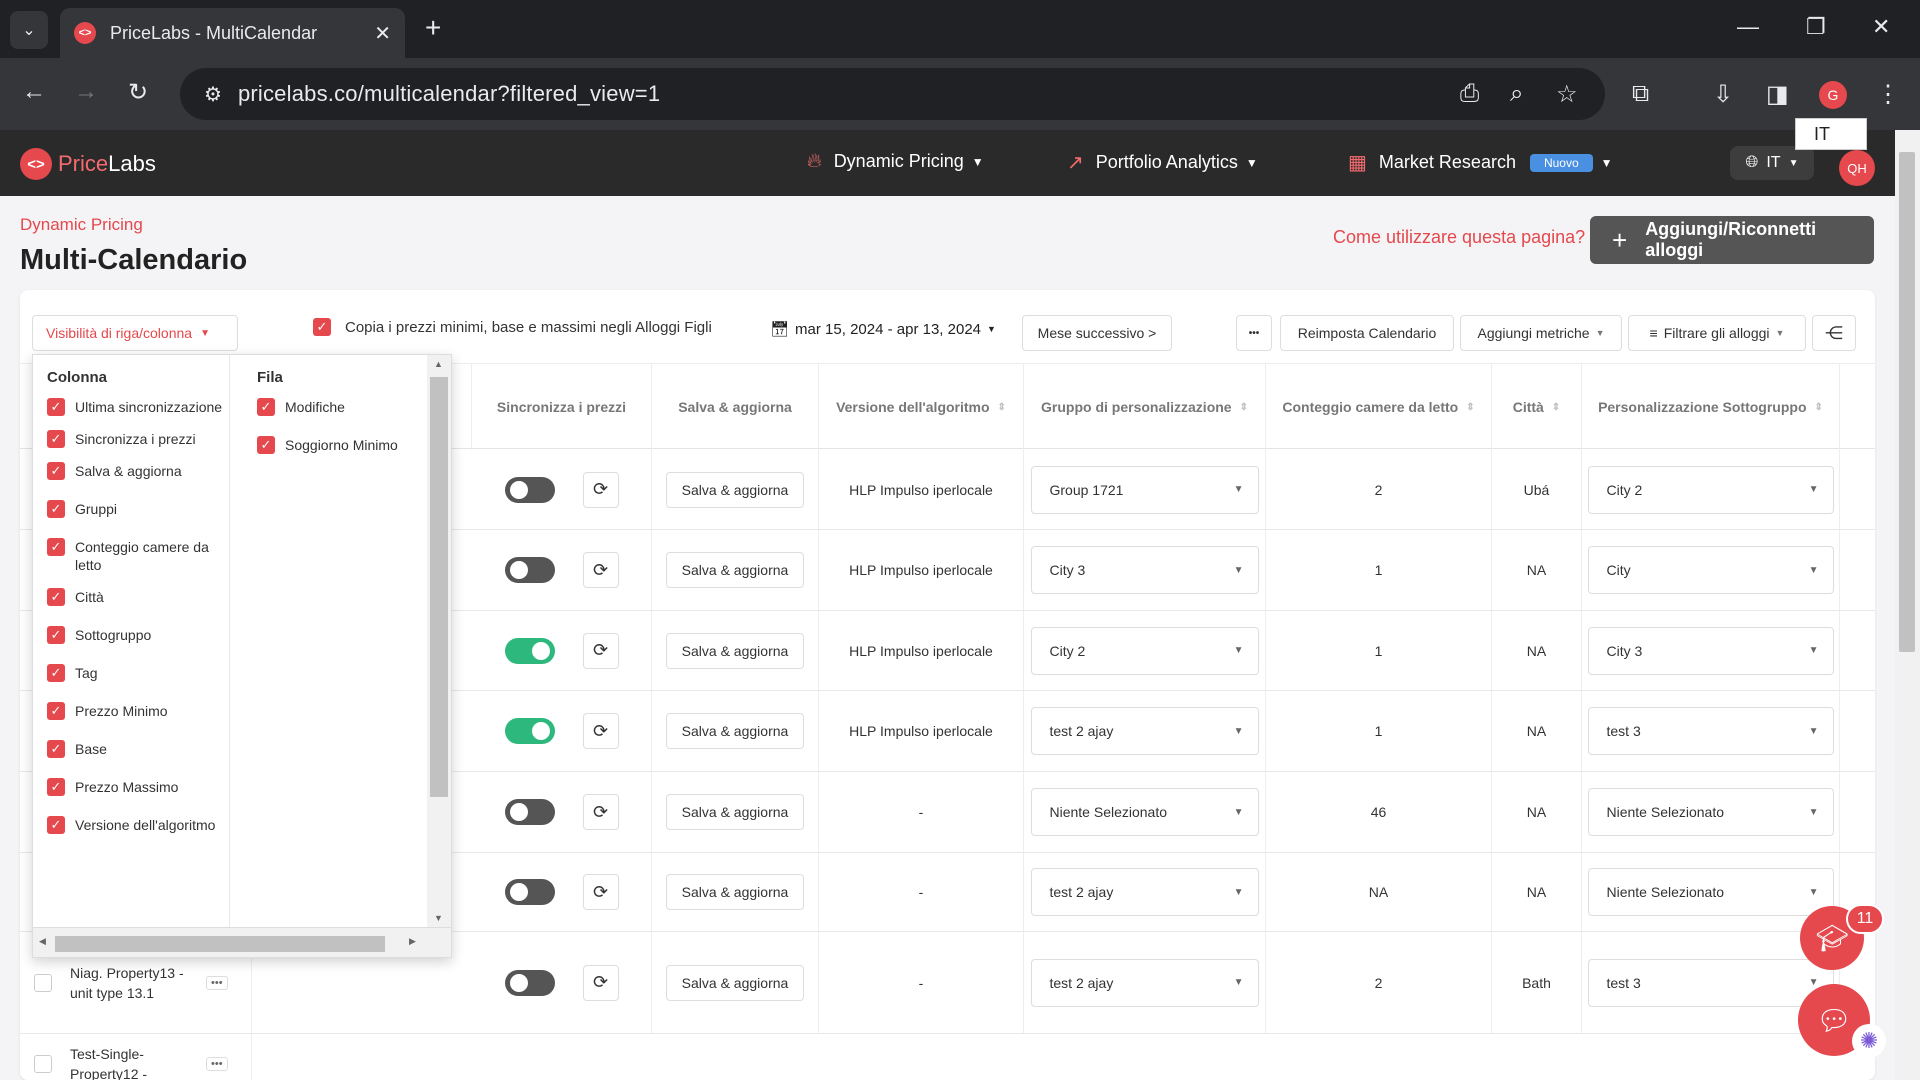 The image size is (1920, 1080). What do you see at coordinates (43, 1063) in the screenshot?
I see `row-select-checkbox` at bounding box center [43, 1063].